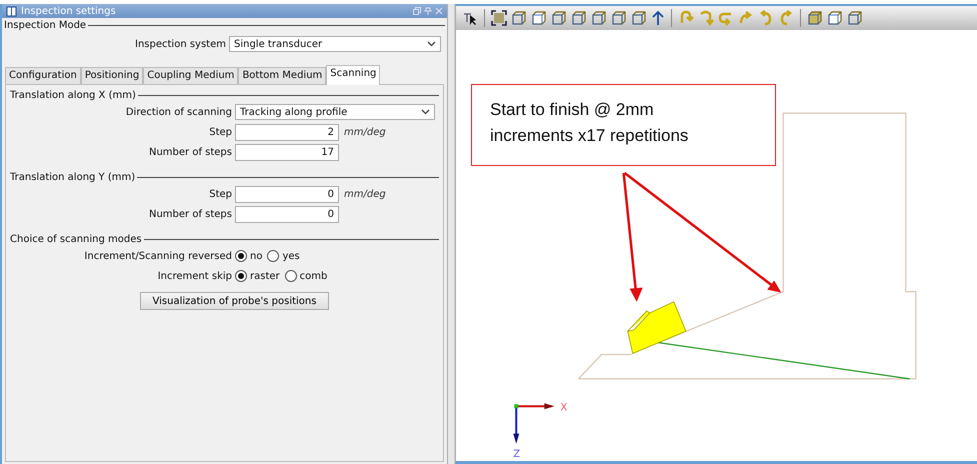 The image size is (977, 464). Describe the element at coordinates (516, 406) in the screenshot. I see `origin-marker` at that location.